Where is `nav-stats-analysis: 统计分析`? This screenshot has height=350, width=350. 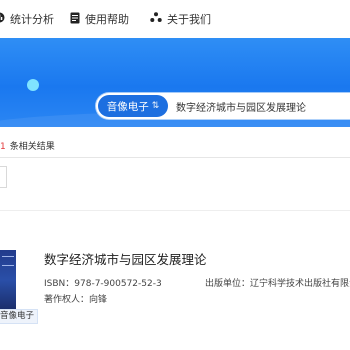 nav-stats-analysis: 统计分析 is located at coordinates (27, 19).